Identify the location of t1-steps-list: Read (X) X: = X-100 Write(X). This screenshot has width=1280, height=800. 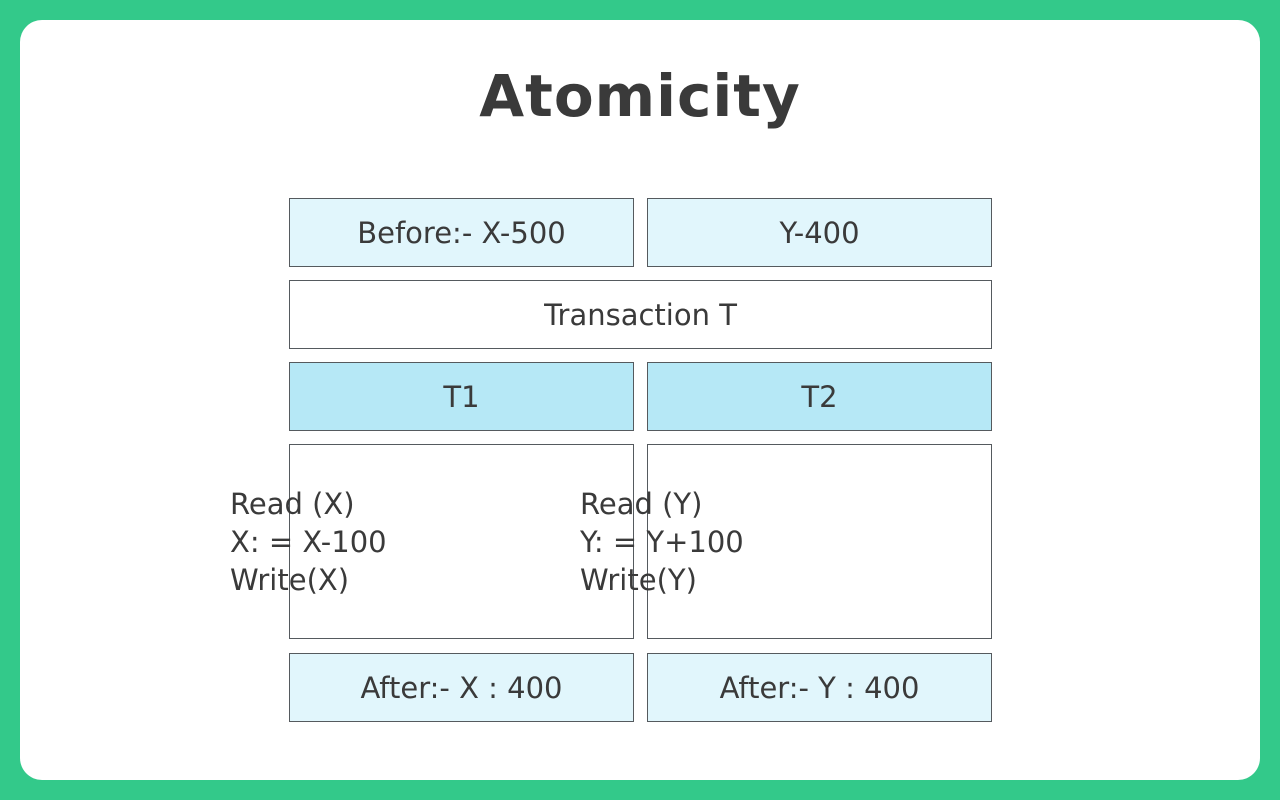
(308, 542).